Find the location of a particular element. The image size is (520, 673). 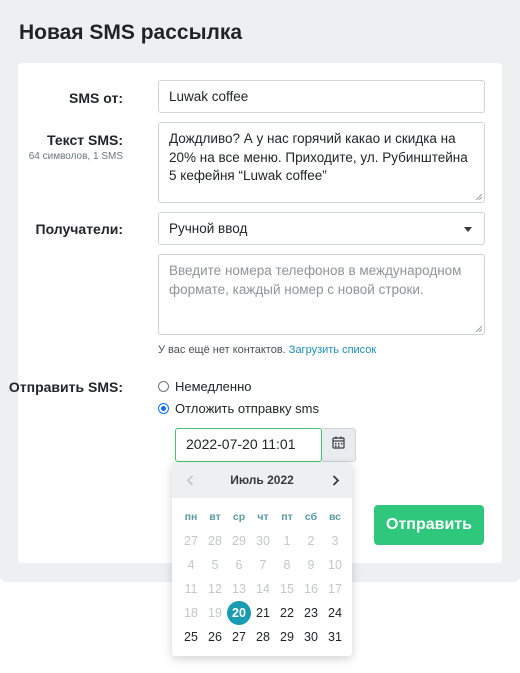

calendar-week-row: 27 28 29 30 1 2 3 is located at coordinates (263, 541).